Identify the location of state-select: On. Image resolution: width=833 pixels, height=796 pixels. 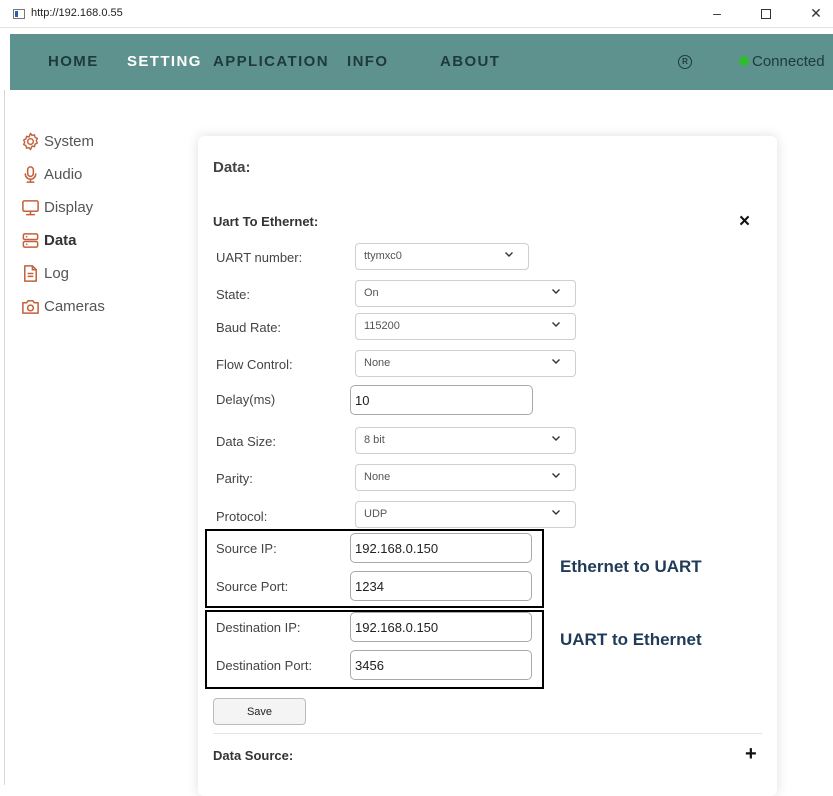
(465, 293).